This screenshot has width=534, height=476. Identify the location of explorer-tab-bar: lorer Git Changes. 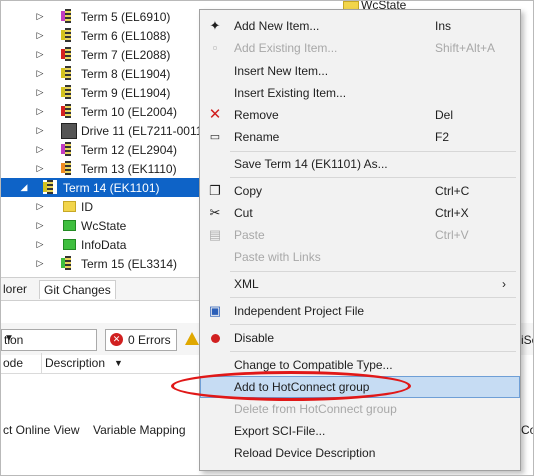
(103, 289).